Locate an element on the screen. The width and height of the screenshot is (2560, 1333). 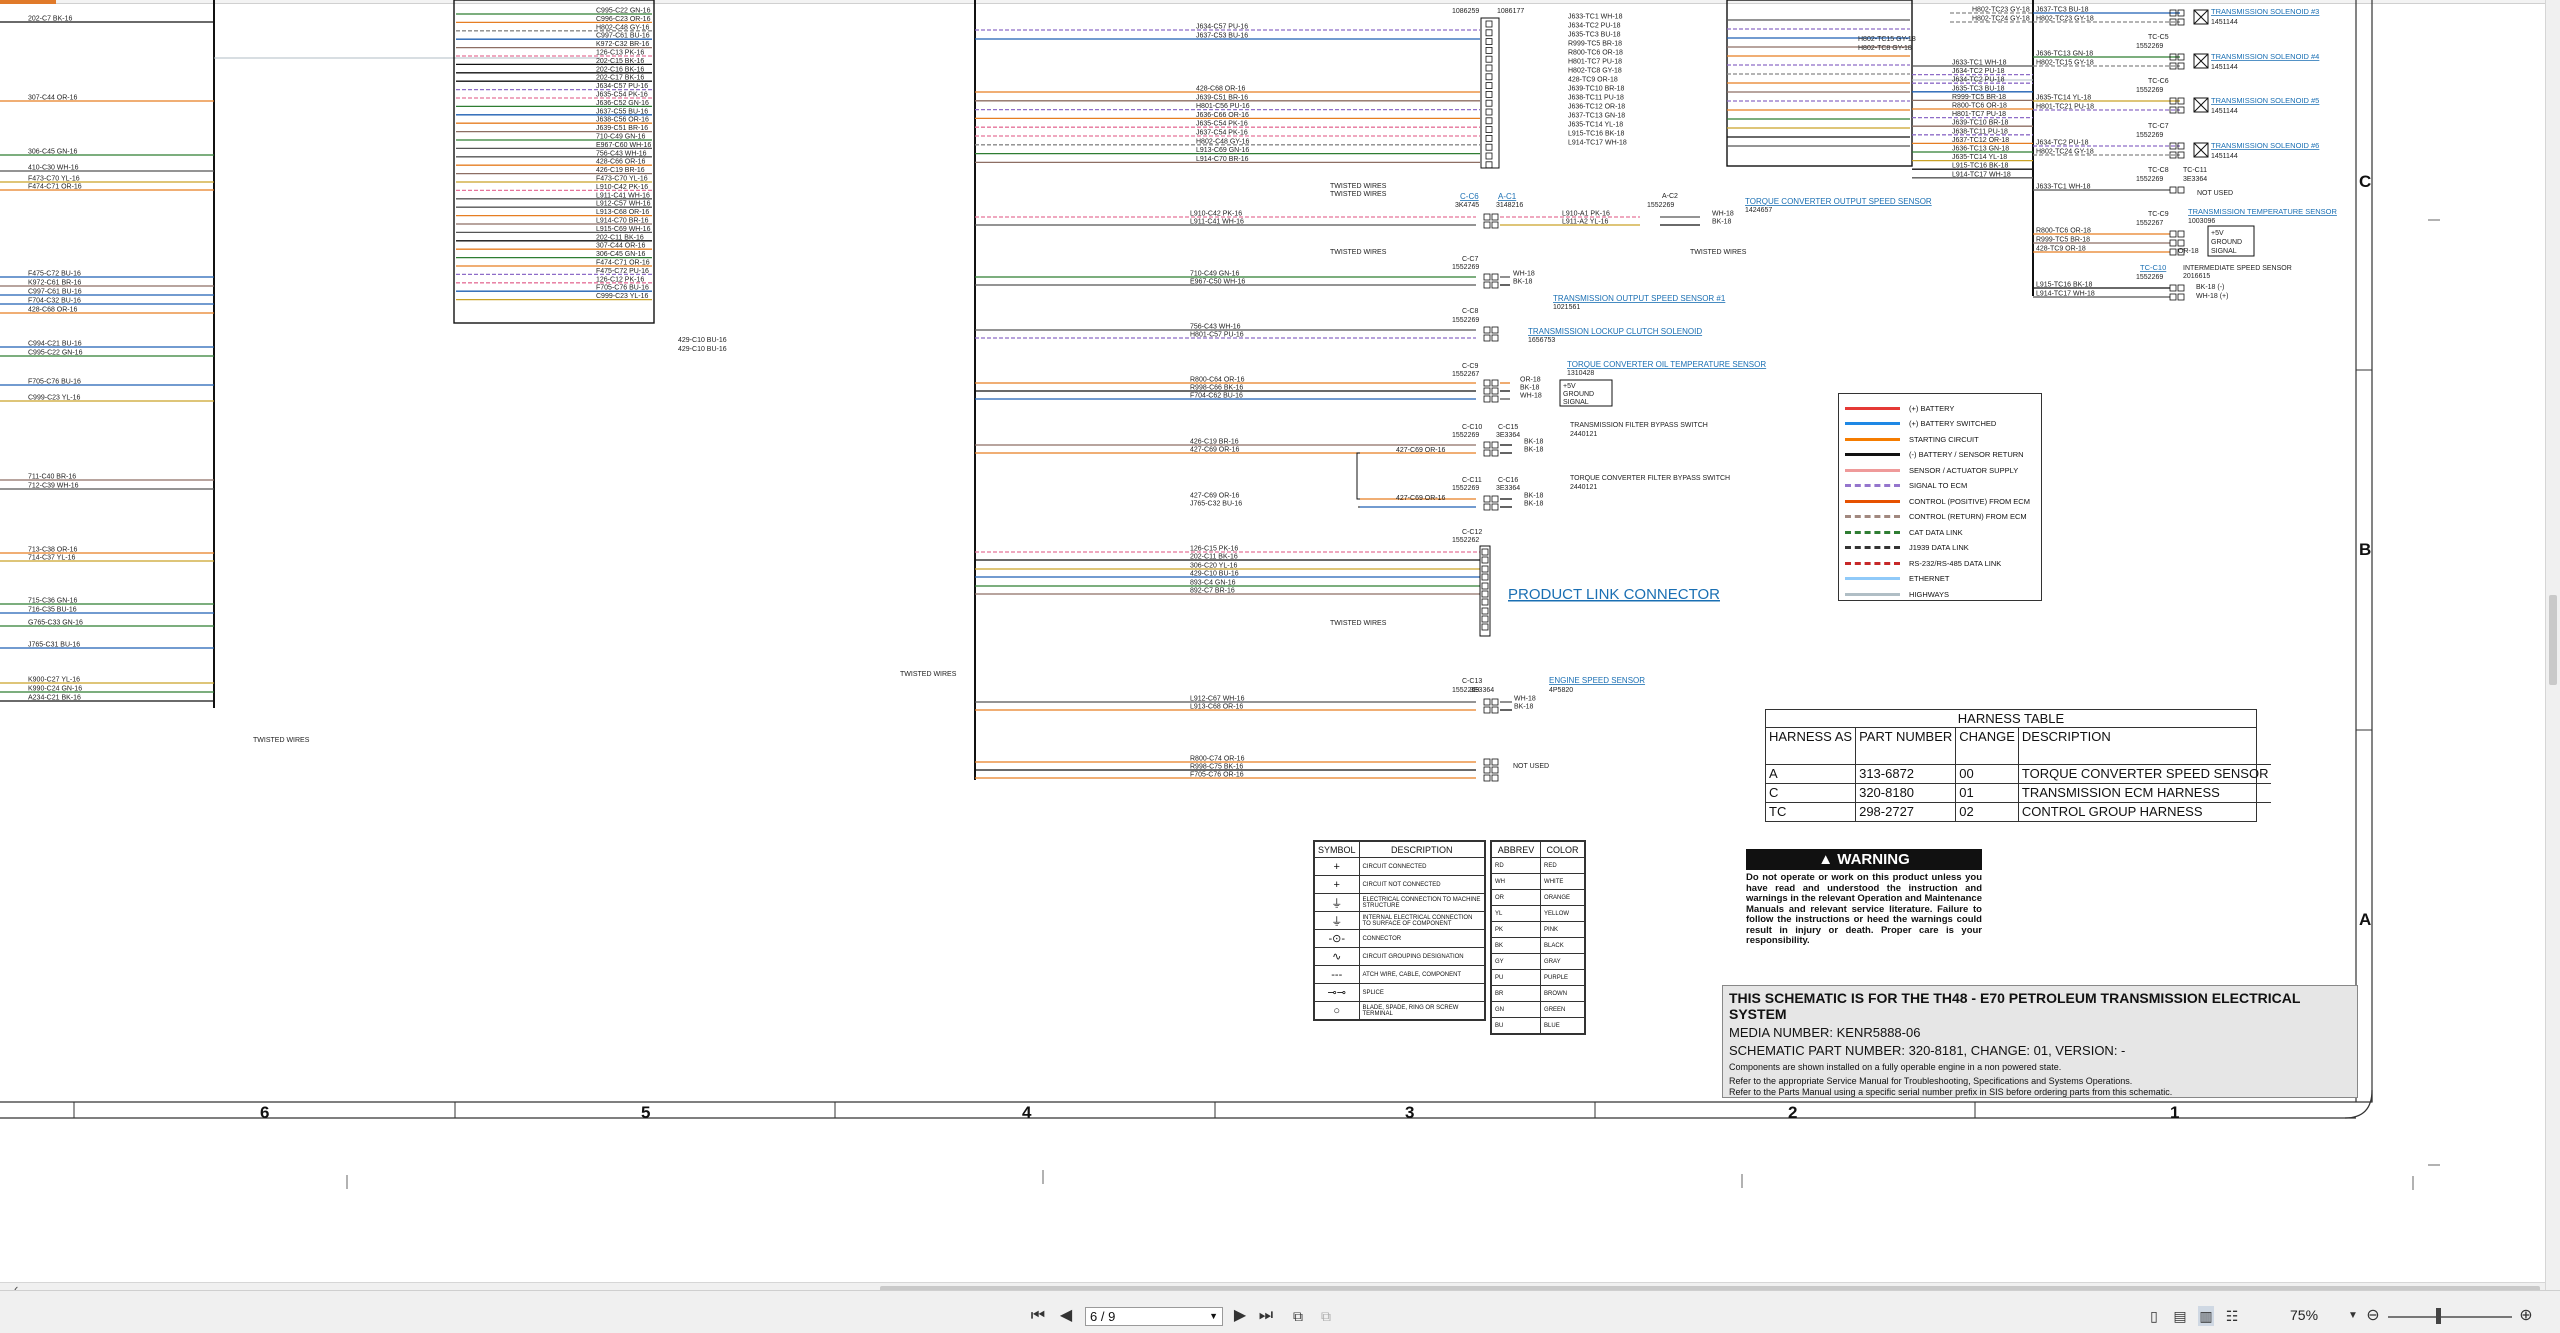
solenoid-4-label: TRANSMISSION SOLENOID #4 is located at coordinates (2265, 56).